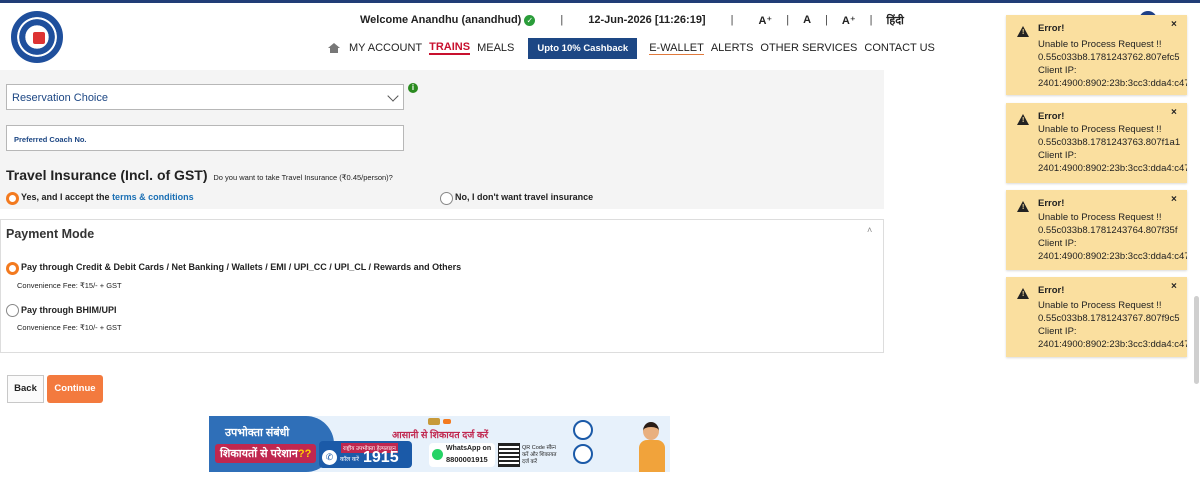  Describe the element at coordinates (257, 433) in the screenshot. I see `banner-line1: उपभोक्ता संबंधी` at that location.